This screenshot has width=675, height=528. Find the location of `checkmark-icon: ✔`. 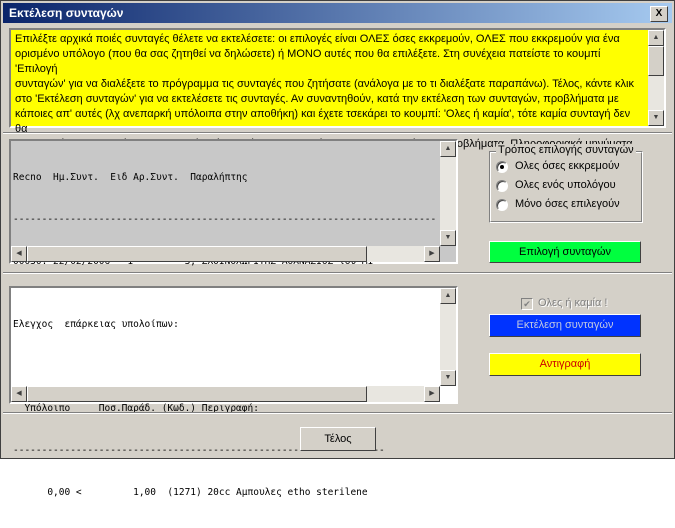

checkmark-icon: ✔ is located at coordinates (527, 304).